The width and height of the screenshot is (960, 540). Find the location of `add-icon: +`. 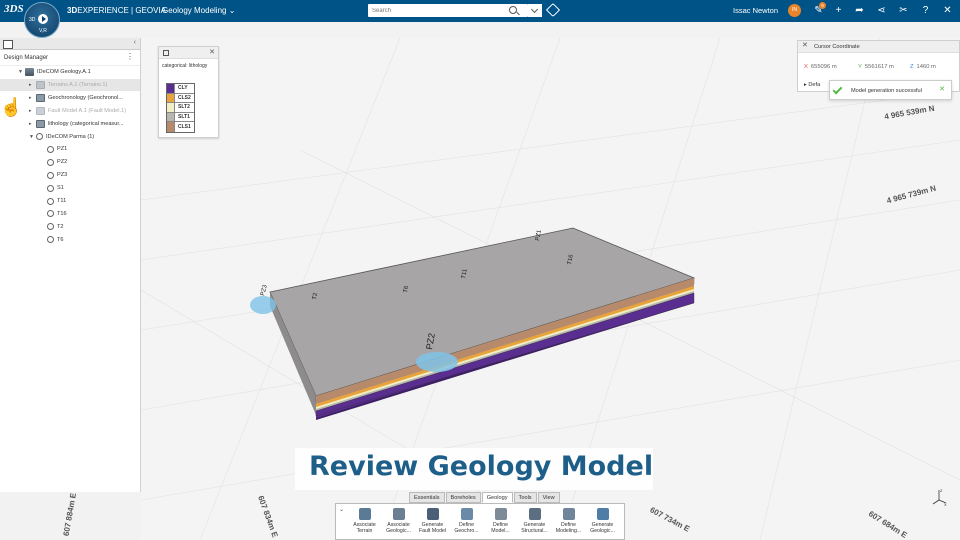

add-icon: + is located at coordinates (838, 10).